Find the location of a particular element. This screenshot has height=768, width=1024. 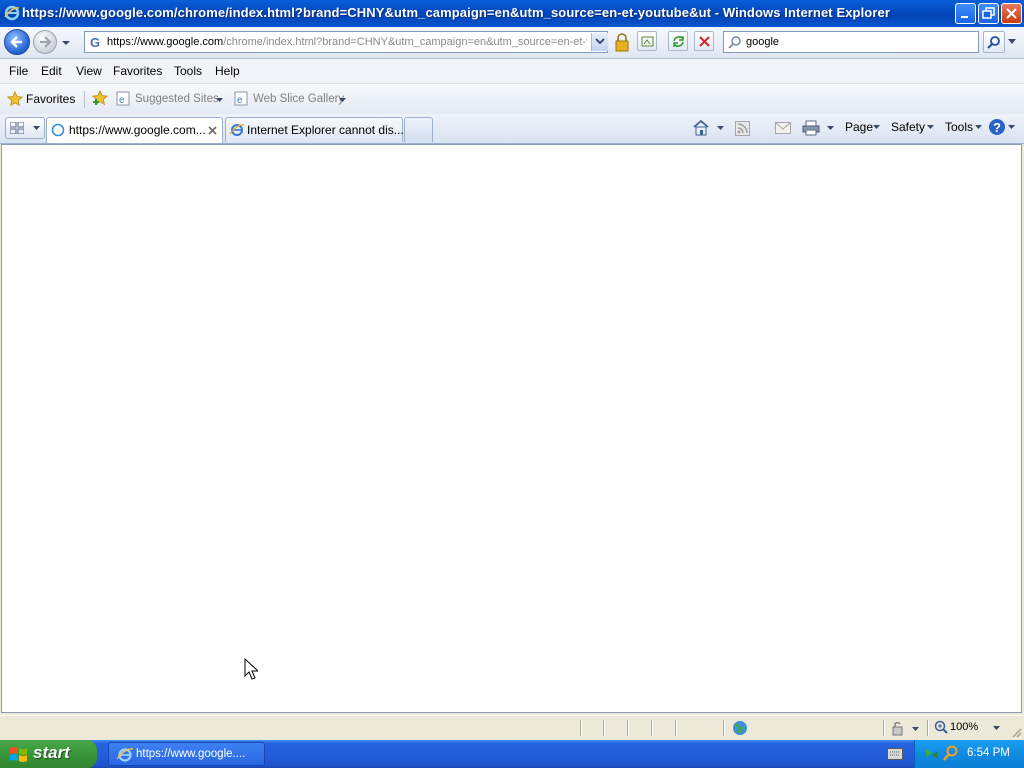

menu-file: File is located at coordinates (18, 71).